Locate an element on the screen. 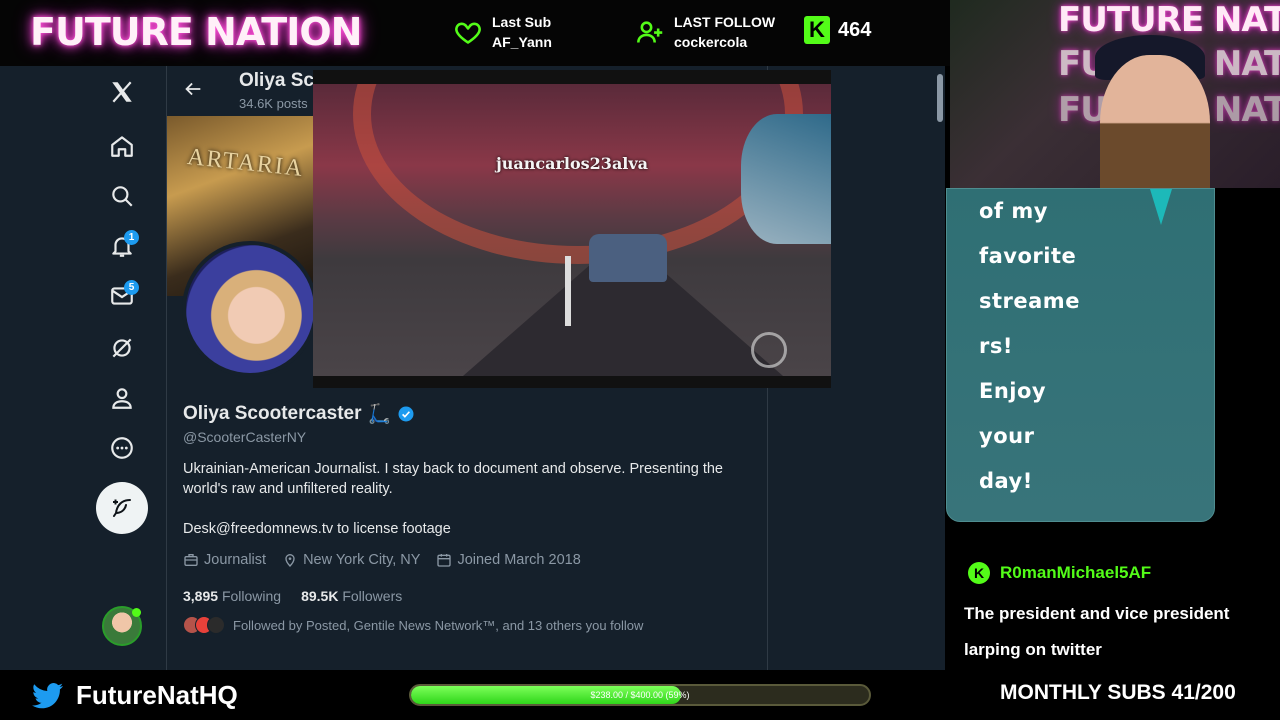 Image resolution: width=1280 pixels, height=720 pixels. kick-badge-icon: K is located at coordinates (979, 573).